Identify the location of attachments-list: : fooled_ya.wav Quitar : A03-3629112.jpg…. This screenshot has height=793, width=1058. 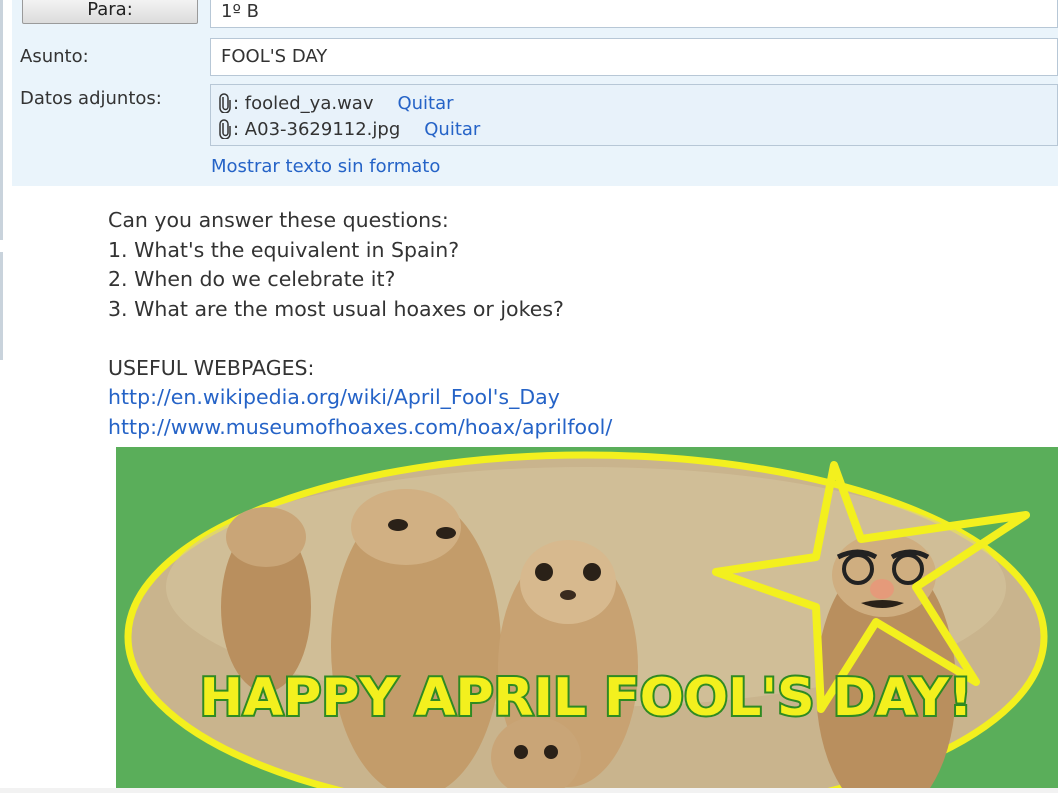
(634, 115).